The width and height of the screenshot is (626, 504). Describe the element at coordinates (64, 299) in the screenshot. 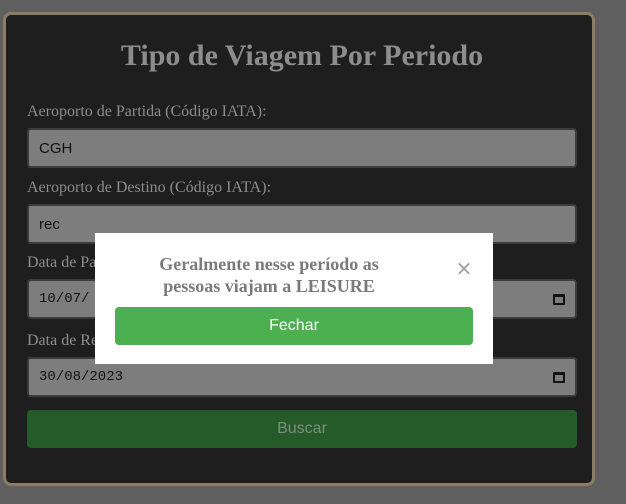

I see `departure-date-value: 10/07/` at that location.